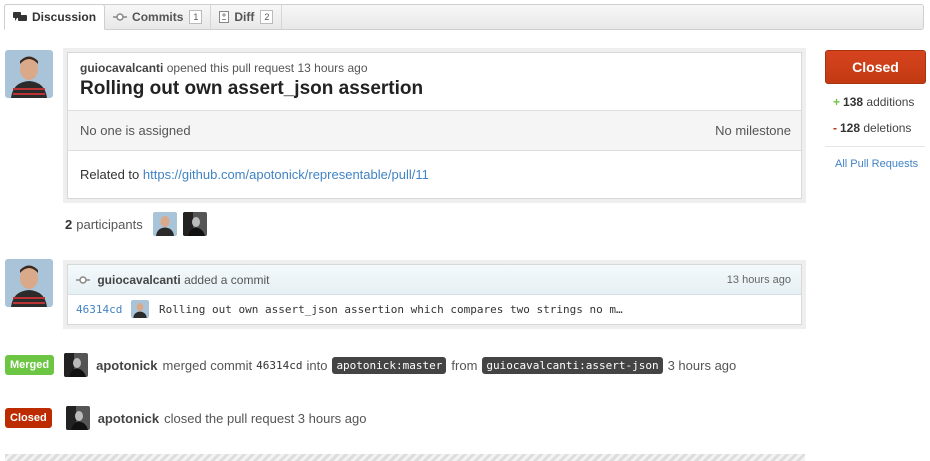  I want to click on milestone-text: No milestone, so click(753, 130).